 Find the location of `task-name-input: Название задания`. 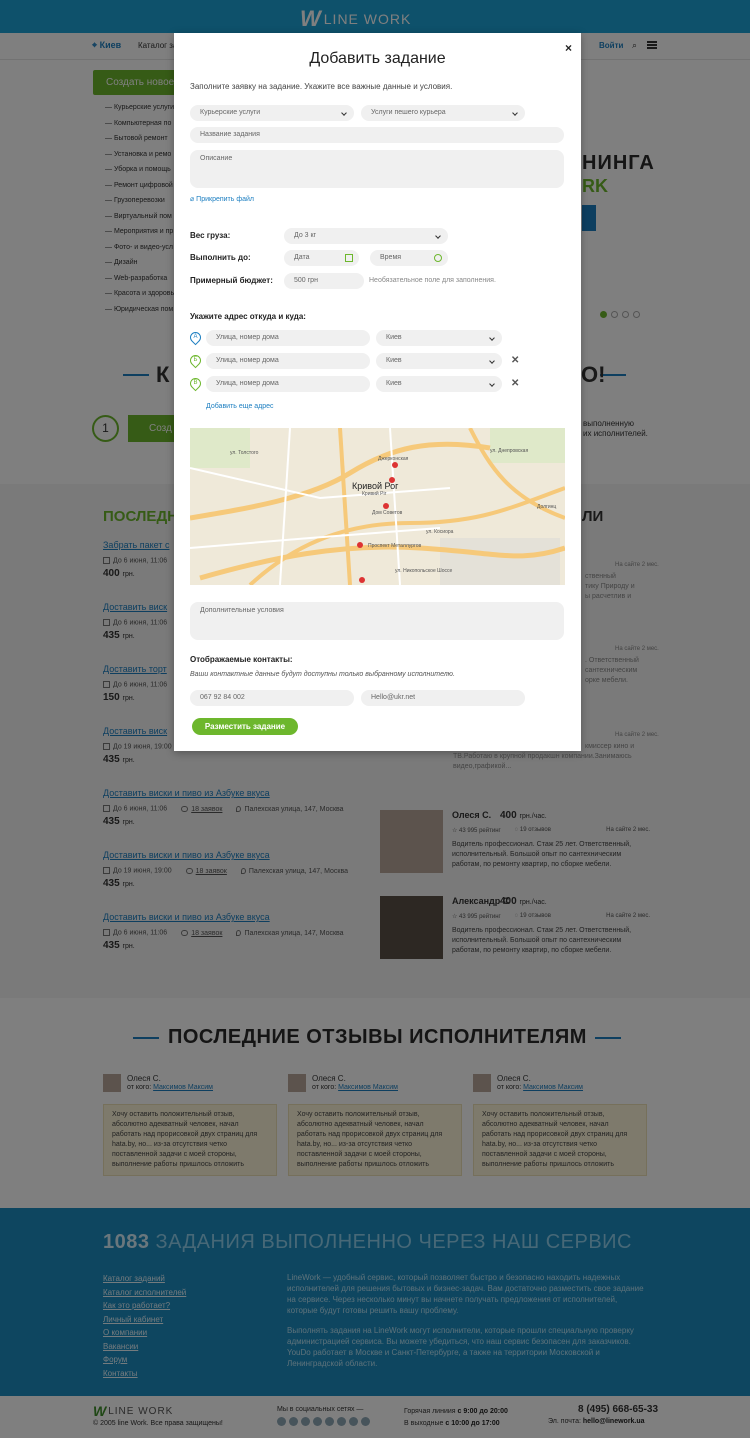

task-name-input: Название задания is located at coordinates (377, 135).